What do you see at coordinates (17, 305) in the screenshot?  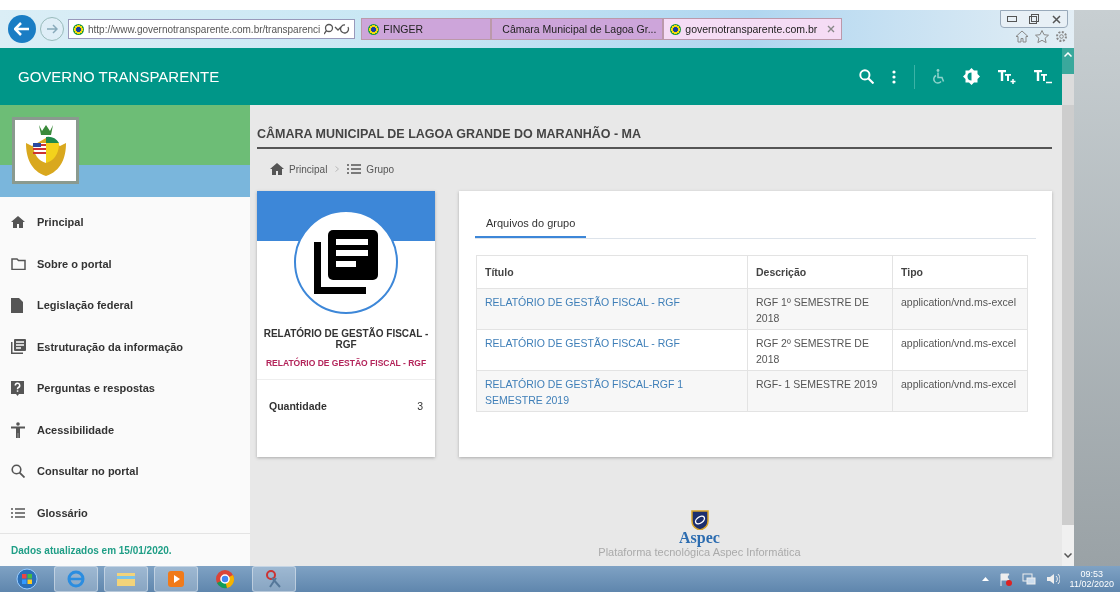 I see `file-icon` at bounding box center [17, 305].